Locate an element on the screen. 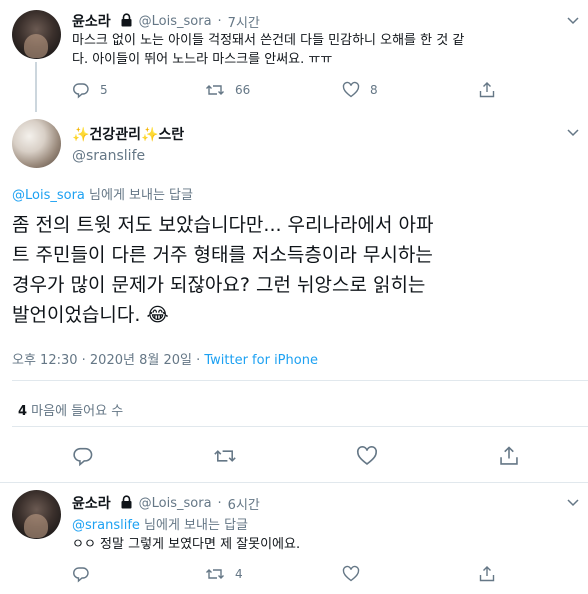 This screenshot has width=588, height=594. likes-stat: 4 마음에 들어요 수 is located at coordinates (70, 409).